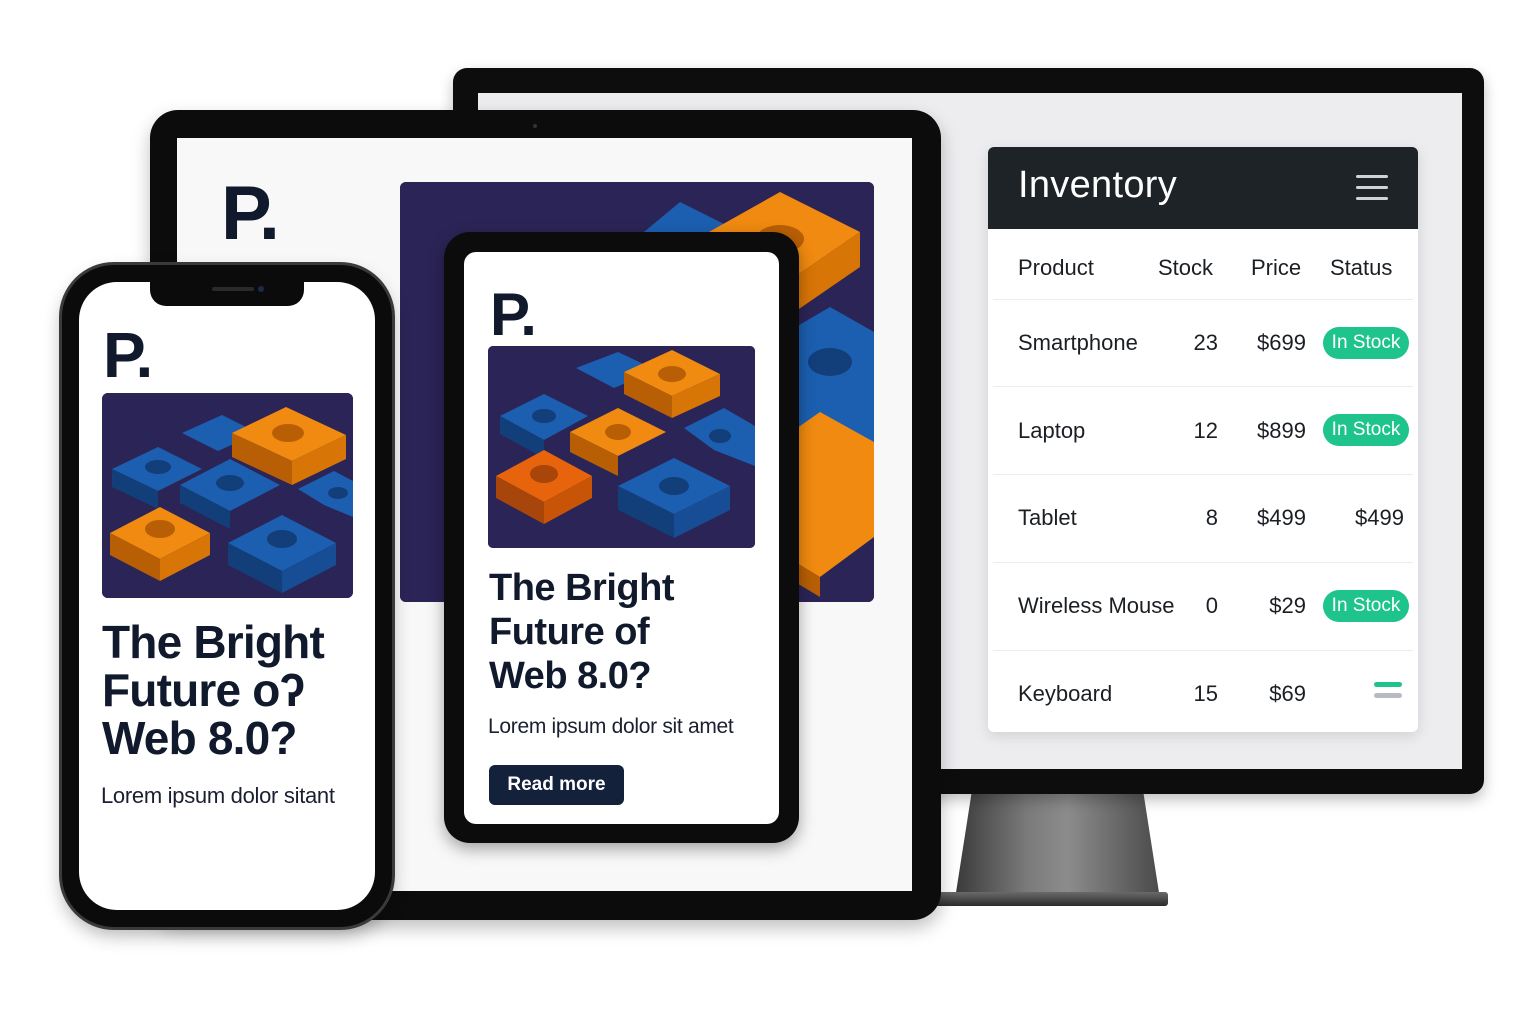 The width and height of the screenshot is (1536, 1024). Describe the element at coordinates (1281, 517) in the screenshot. I see `cell-price: $499` at that location.